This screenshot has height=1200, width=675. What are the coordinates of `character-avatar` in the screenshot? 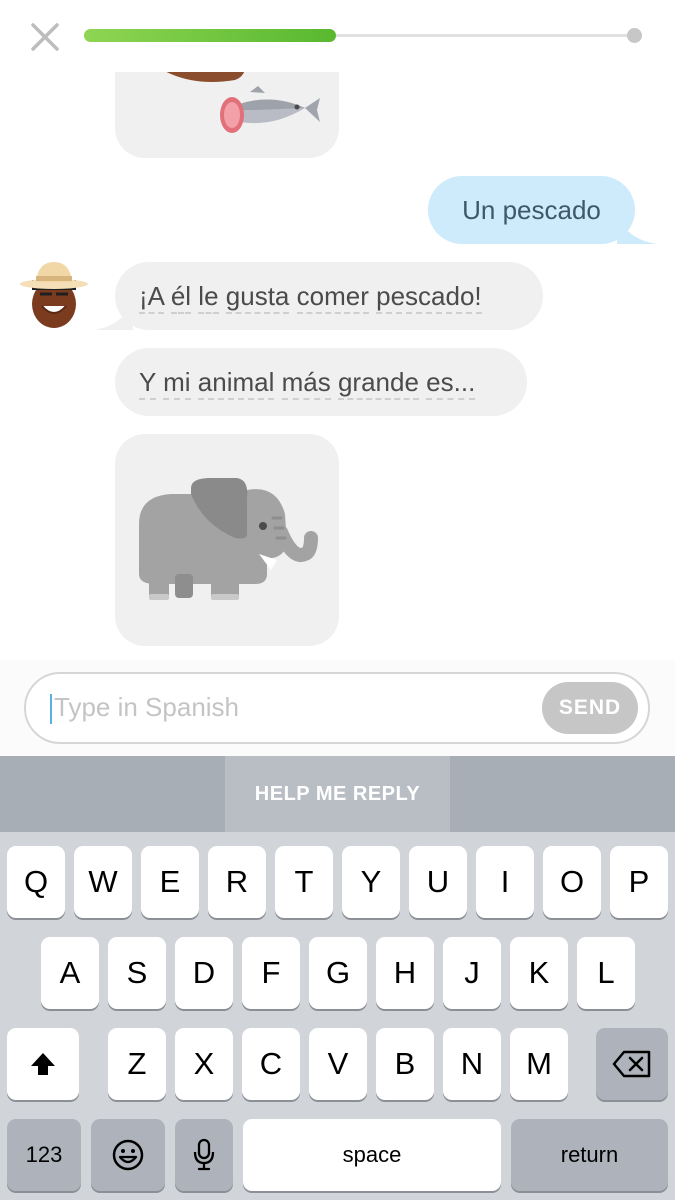 It's located at (54, 295).